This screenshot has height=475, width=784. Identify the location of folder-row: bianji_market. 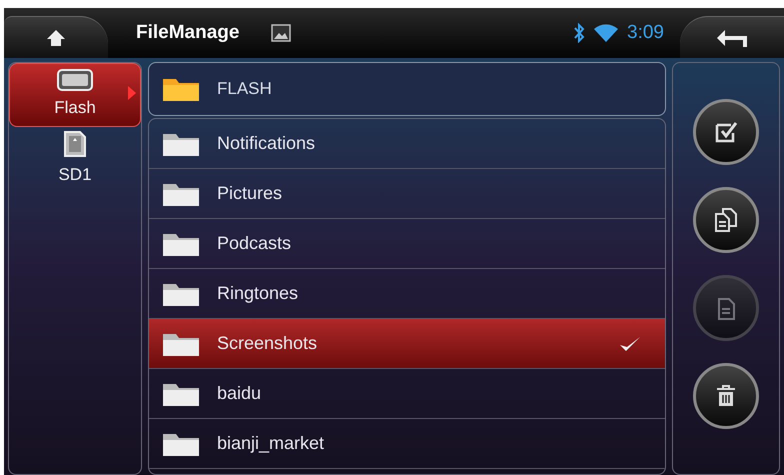
(407, 444).